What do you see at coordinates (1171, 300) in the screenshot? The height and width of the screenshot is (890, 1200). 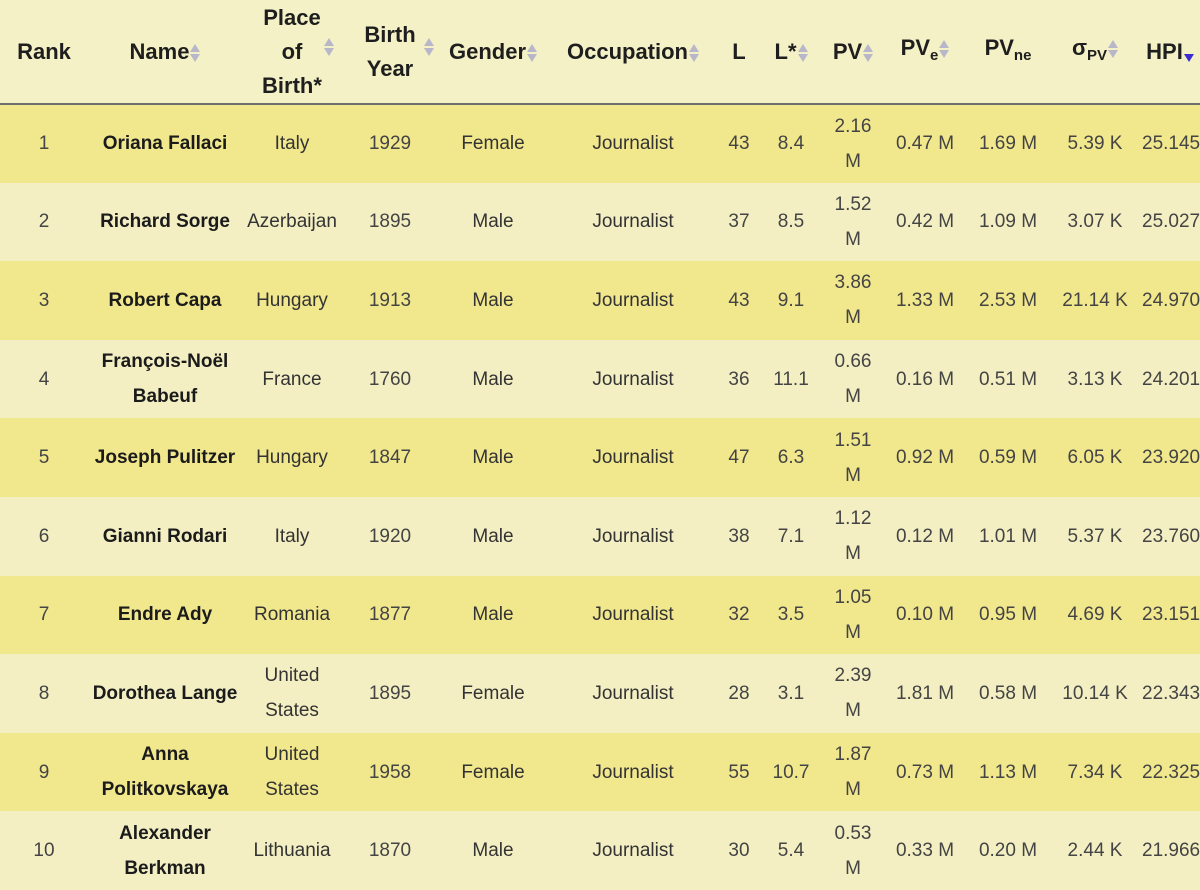 I see `cell-hpi: 24.970` at bounding box center [1171, 300].